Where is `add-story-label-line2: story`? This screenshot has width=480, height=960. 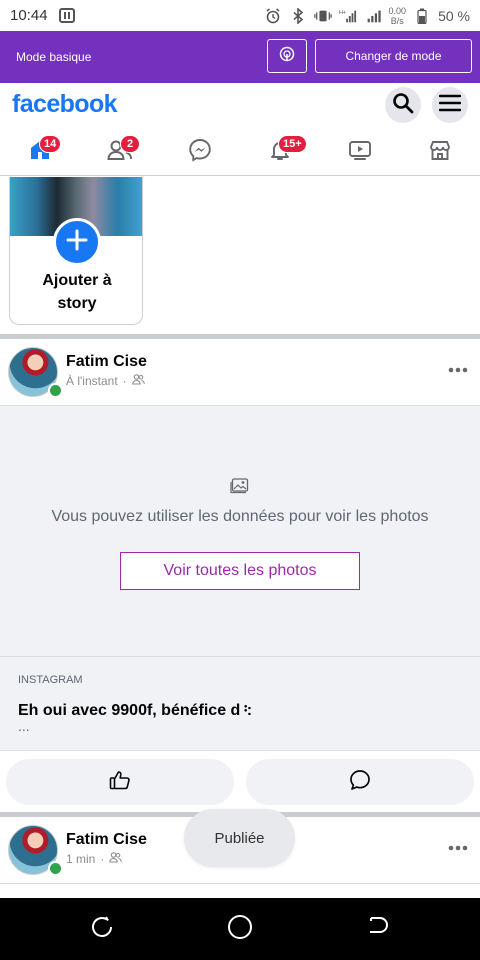 add-story-label-line2: story is located at coordinates (77, 303).